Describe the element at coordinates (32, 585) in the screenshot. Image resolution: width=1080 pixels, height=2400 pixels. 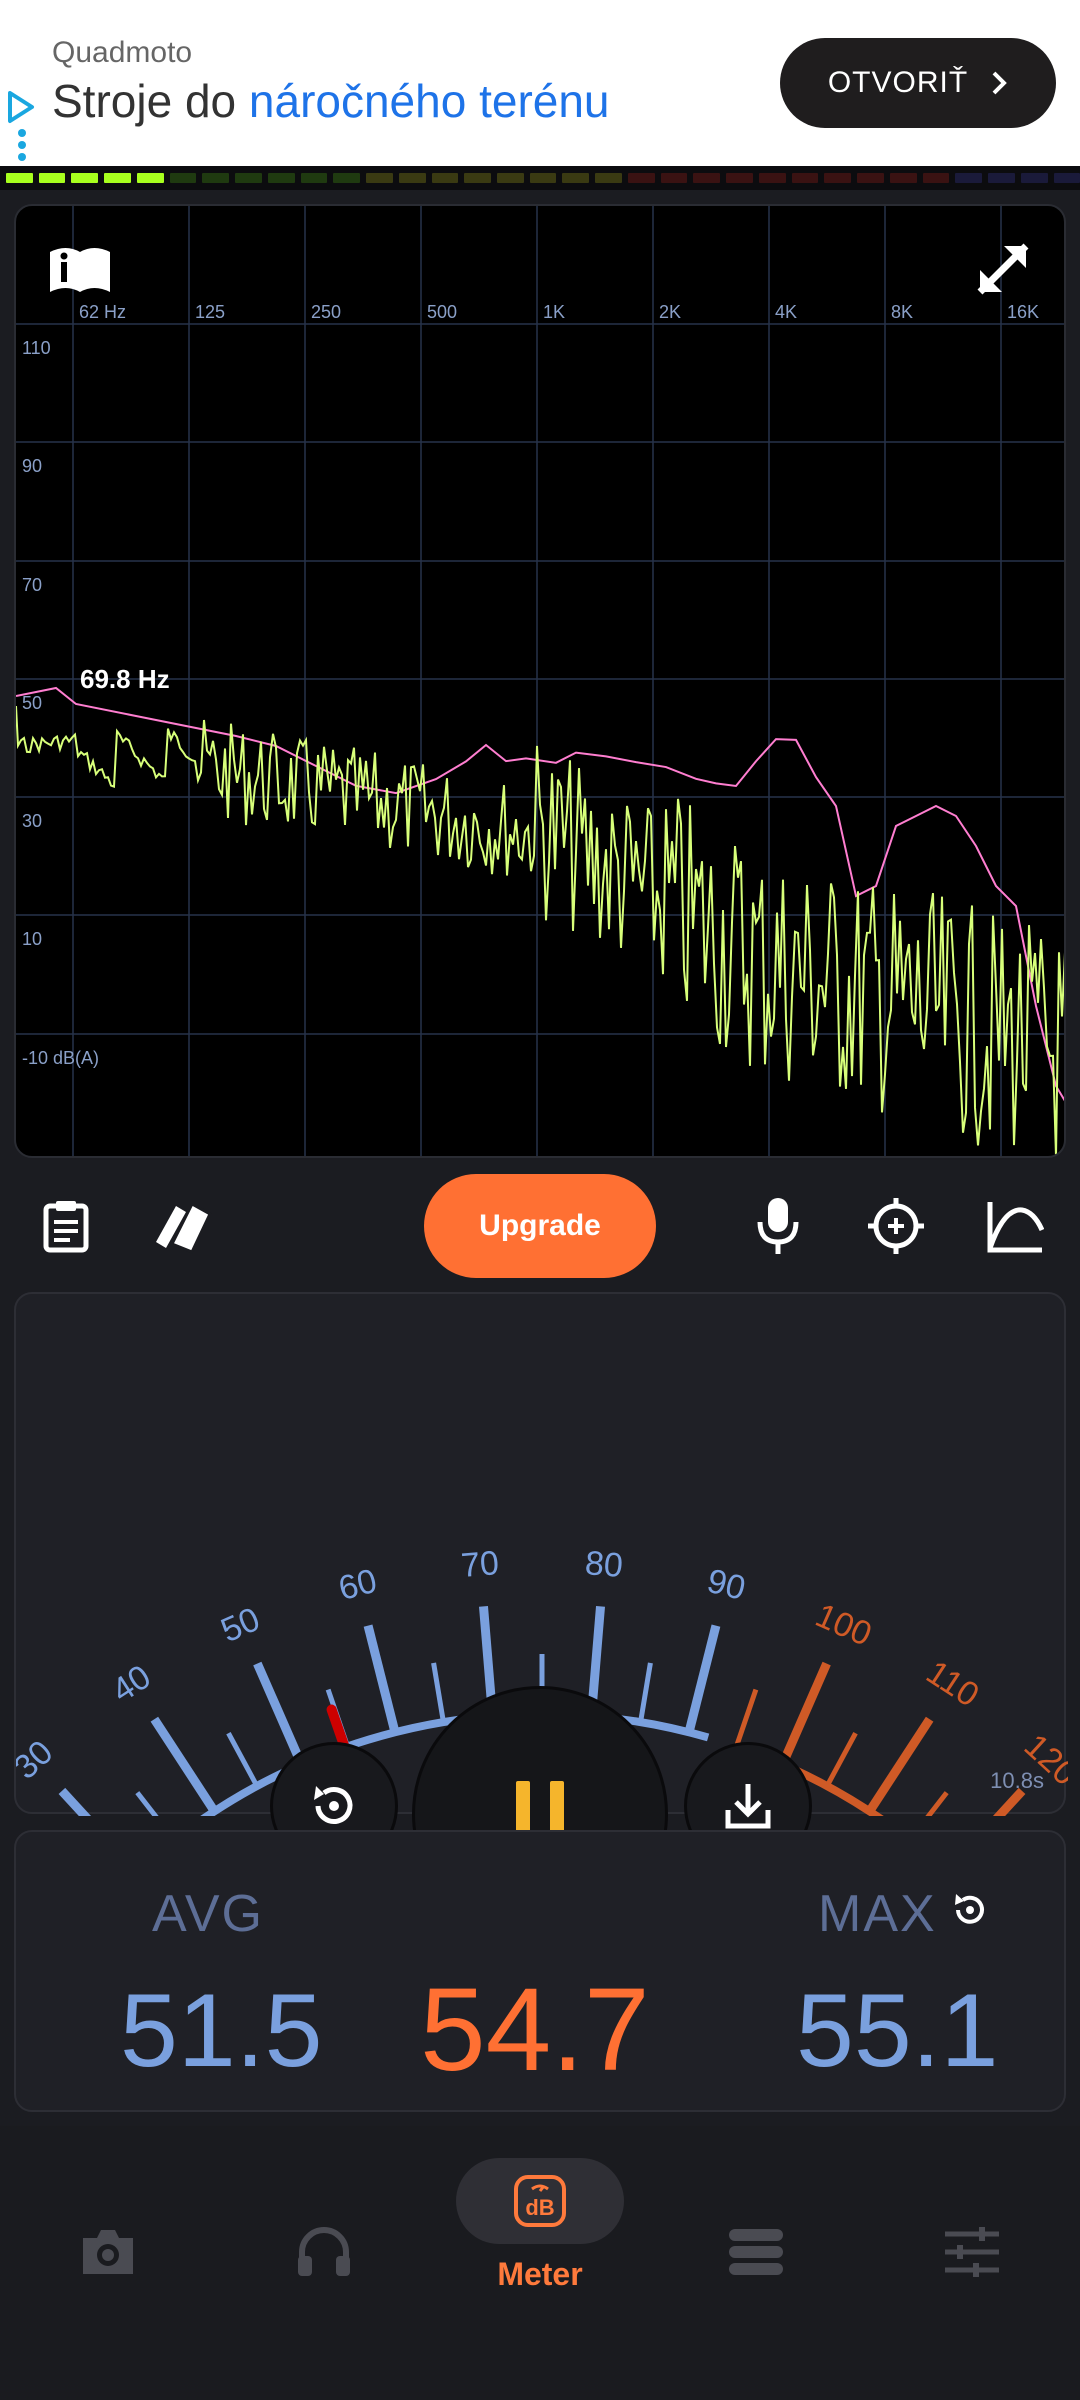
I see `db-tick-label: 70` at that location.